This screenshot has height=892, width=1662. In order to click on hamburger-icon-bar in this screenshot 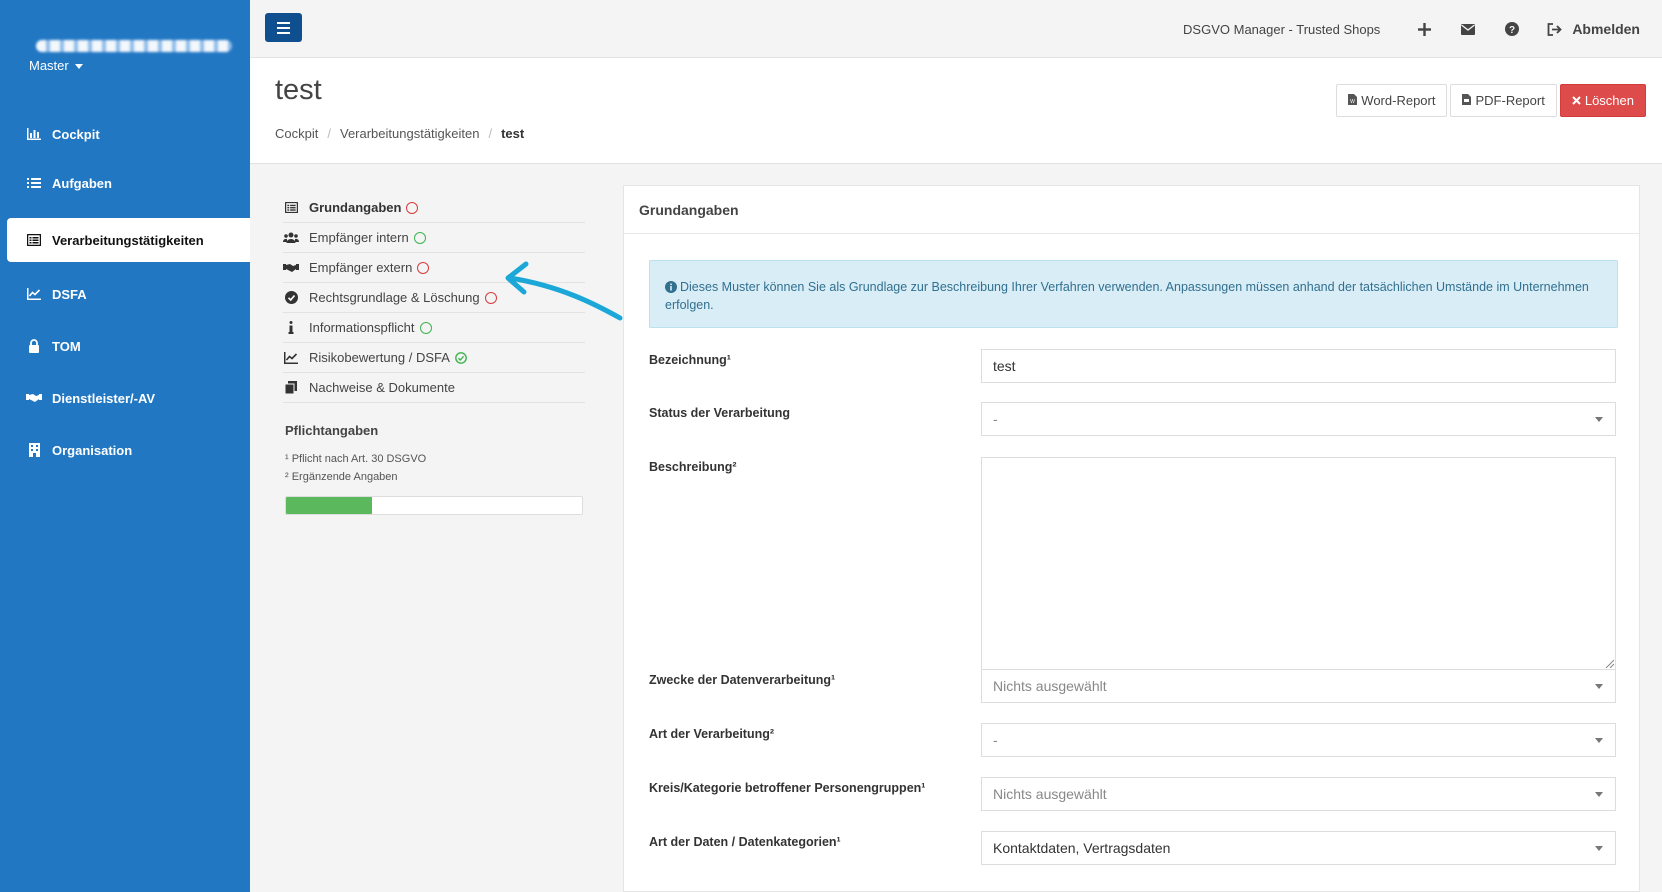, I will do `click(283, 27)`.